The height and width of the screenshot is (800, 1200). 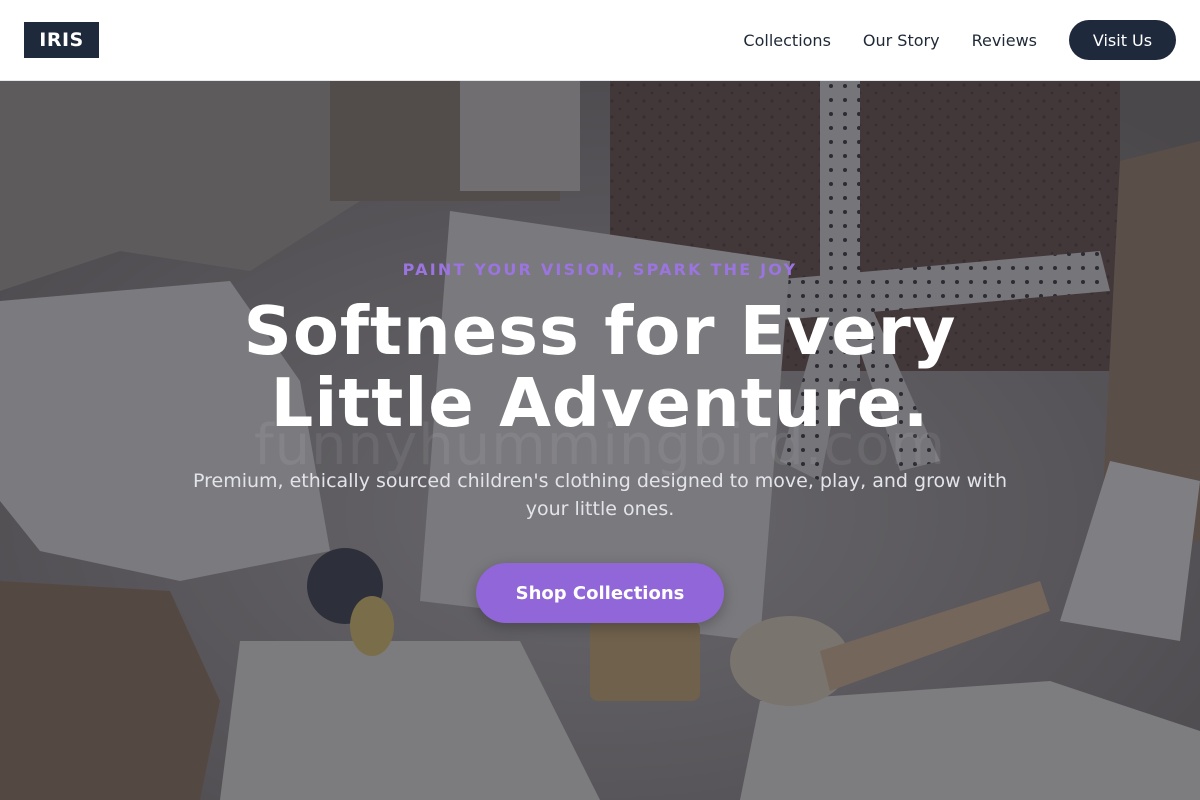 What do you see at coordinates (1122, 40) in the screenshot?
I see `visit-us-button: Visit Us` at bounding box center [1122, 40].